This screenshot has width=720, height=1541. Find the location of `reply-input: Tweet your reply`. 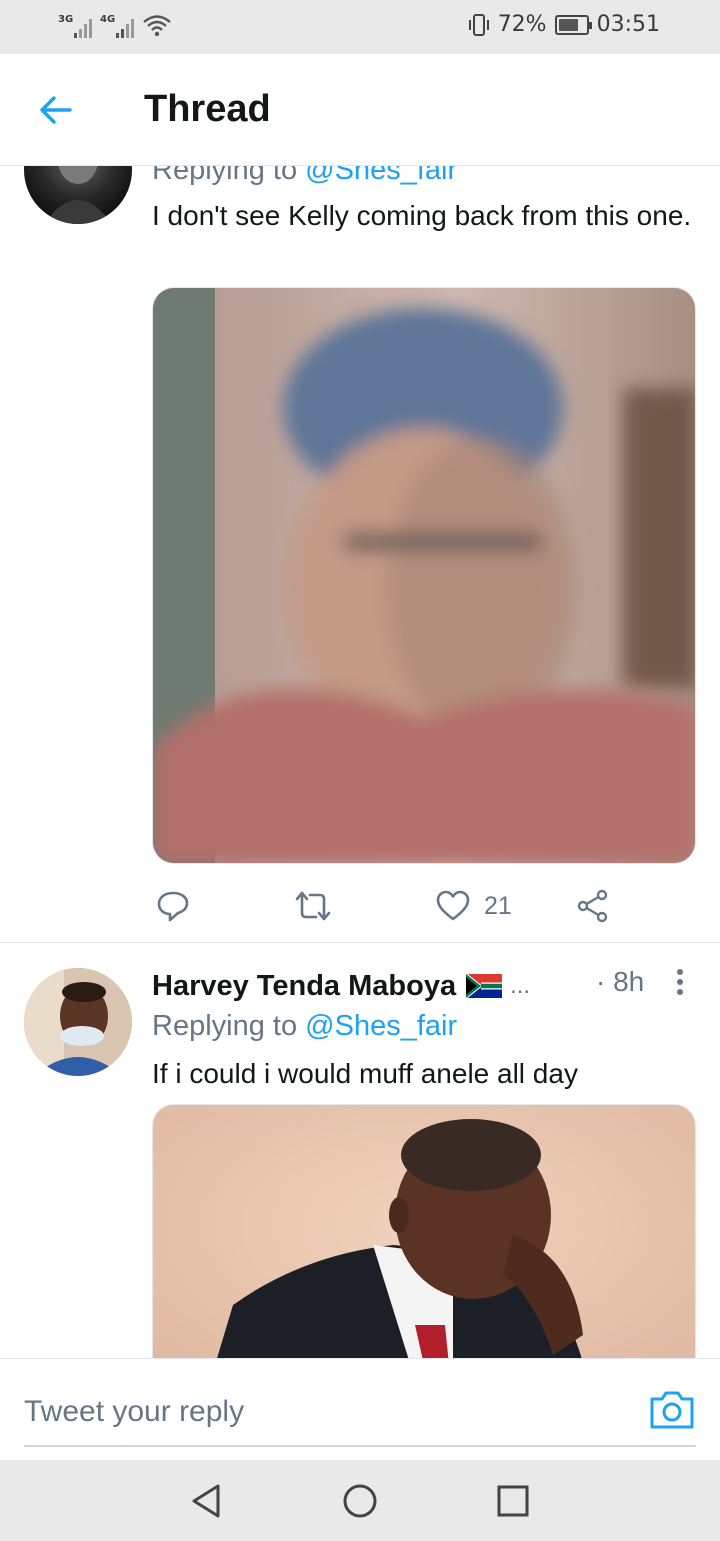

reply-input: Tweet your reply is located at coordinates (134, 1412).